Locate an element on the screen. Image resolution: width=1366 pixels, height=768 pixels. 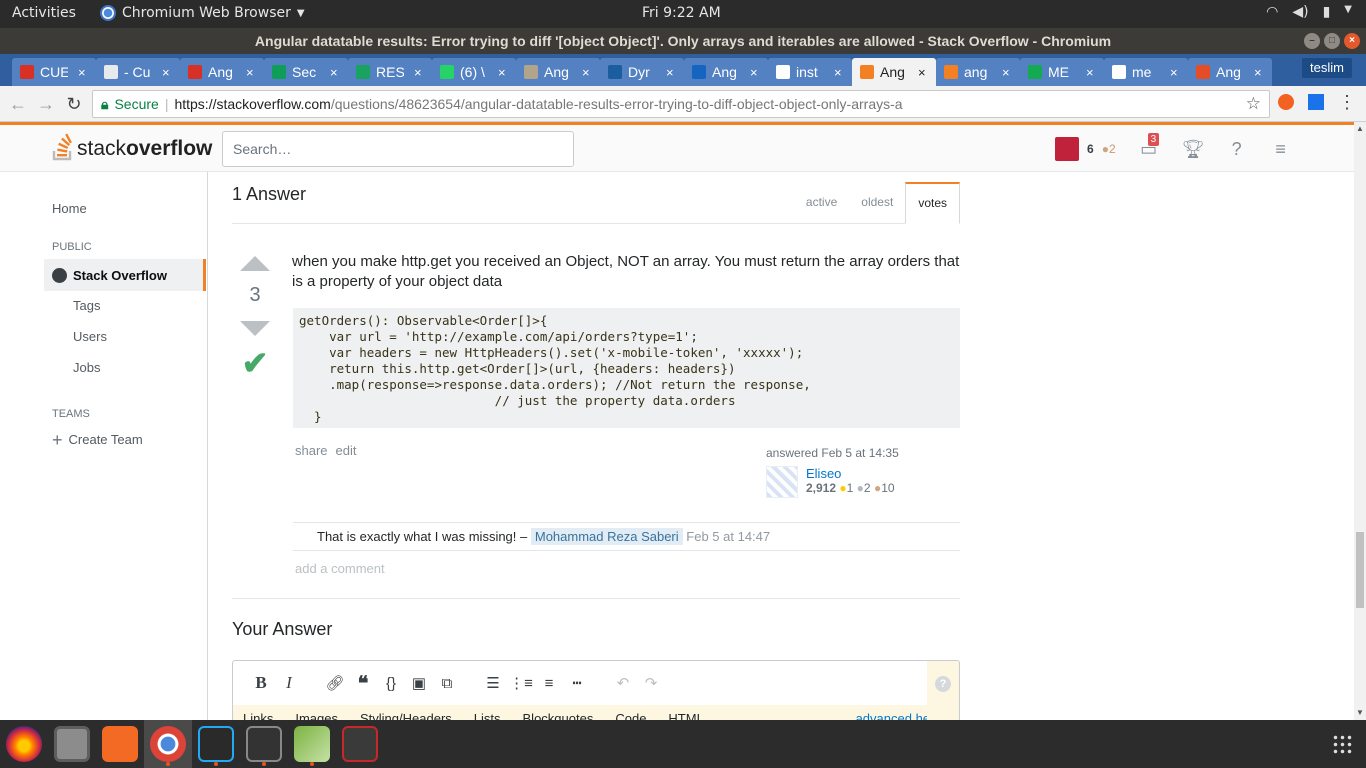
back-button: ← is located at coordinates (18, 104).